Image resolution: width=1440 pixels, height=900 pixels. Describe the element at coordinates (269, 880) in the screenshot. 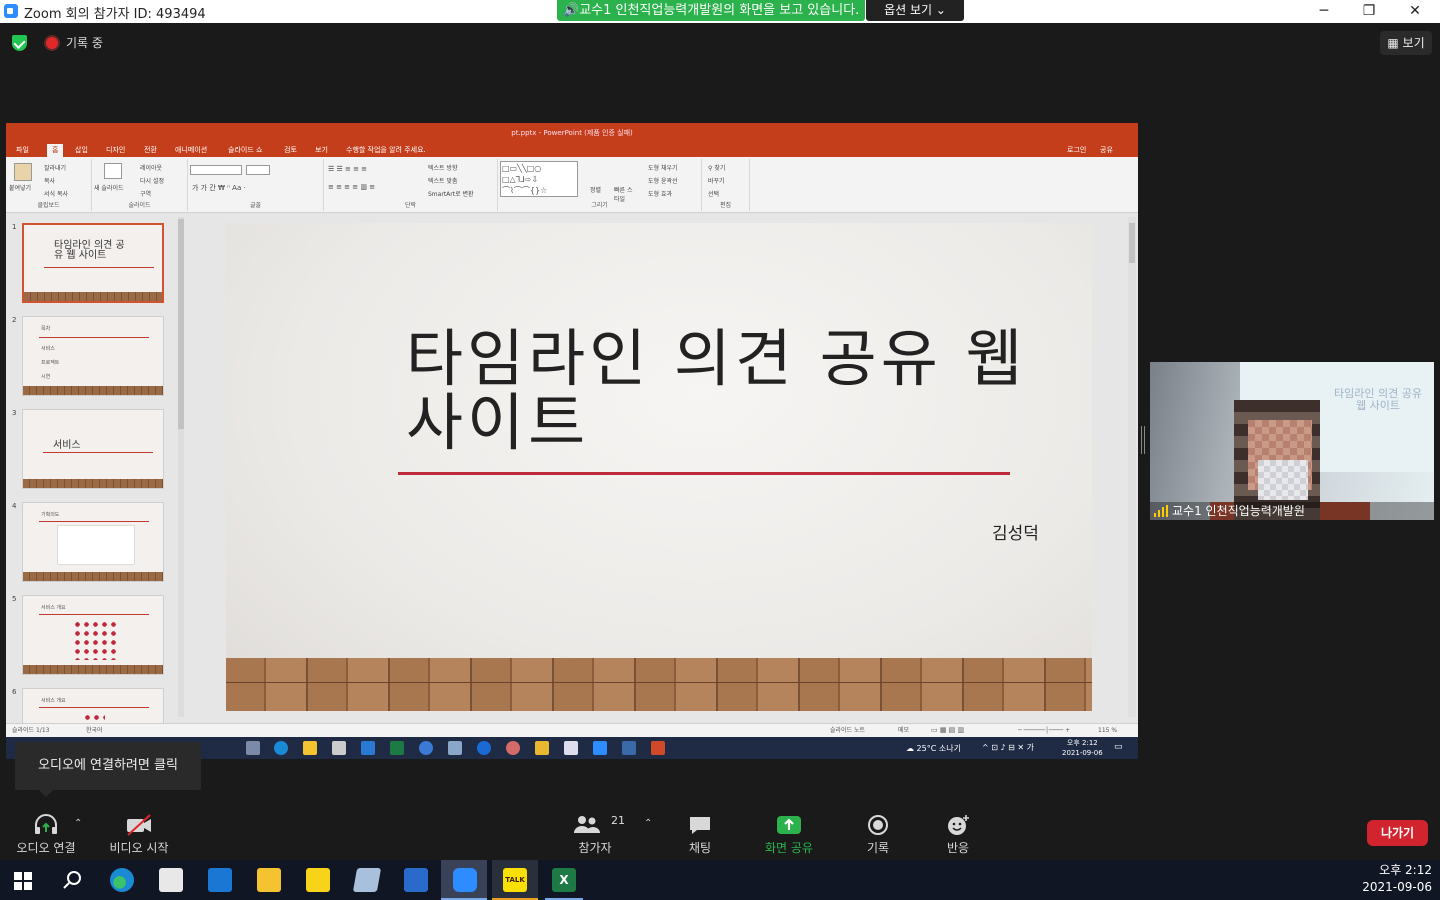

I see `file-explorer-icon` at that location.